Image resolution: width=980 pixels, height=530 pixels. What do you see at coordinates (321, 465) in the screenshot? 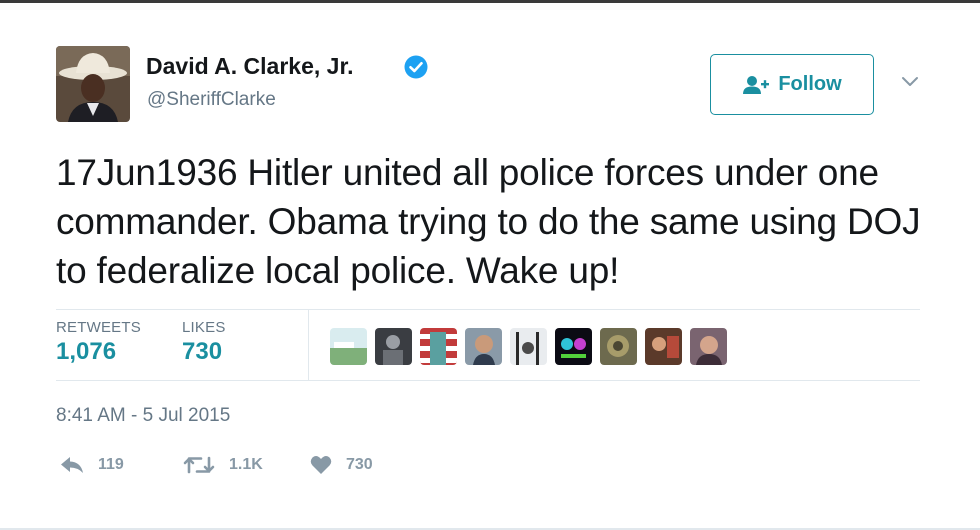
I see `heart-icon` at bounding box center [321, 465].